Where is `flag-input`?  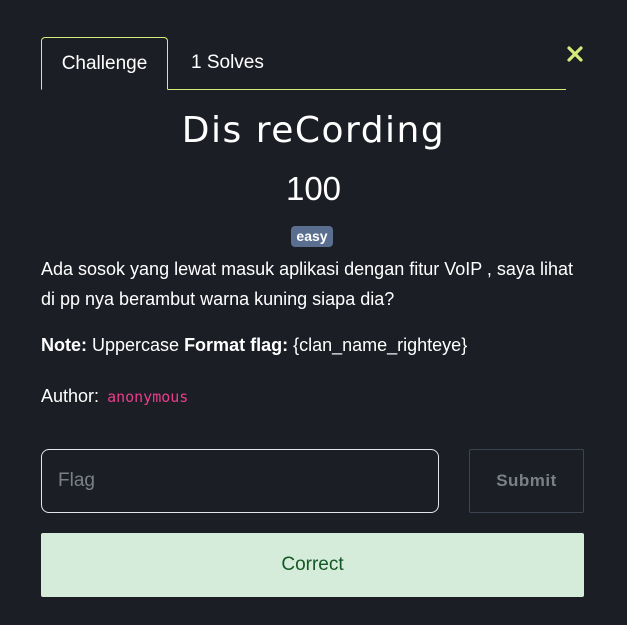 flag-input is located at coordinates (240, 481).